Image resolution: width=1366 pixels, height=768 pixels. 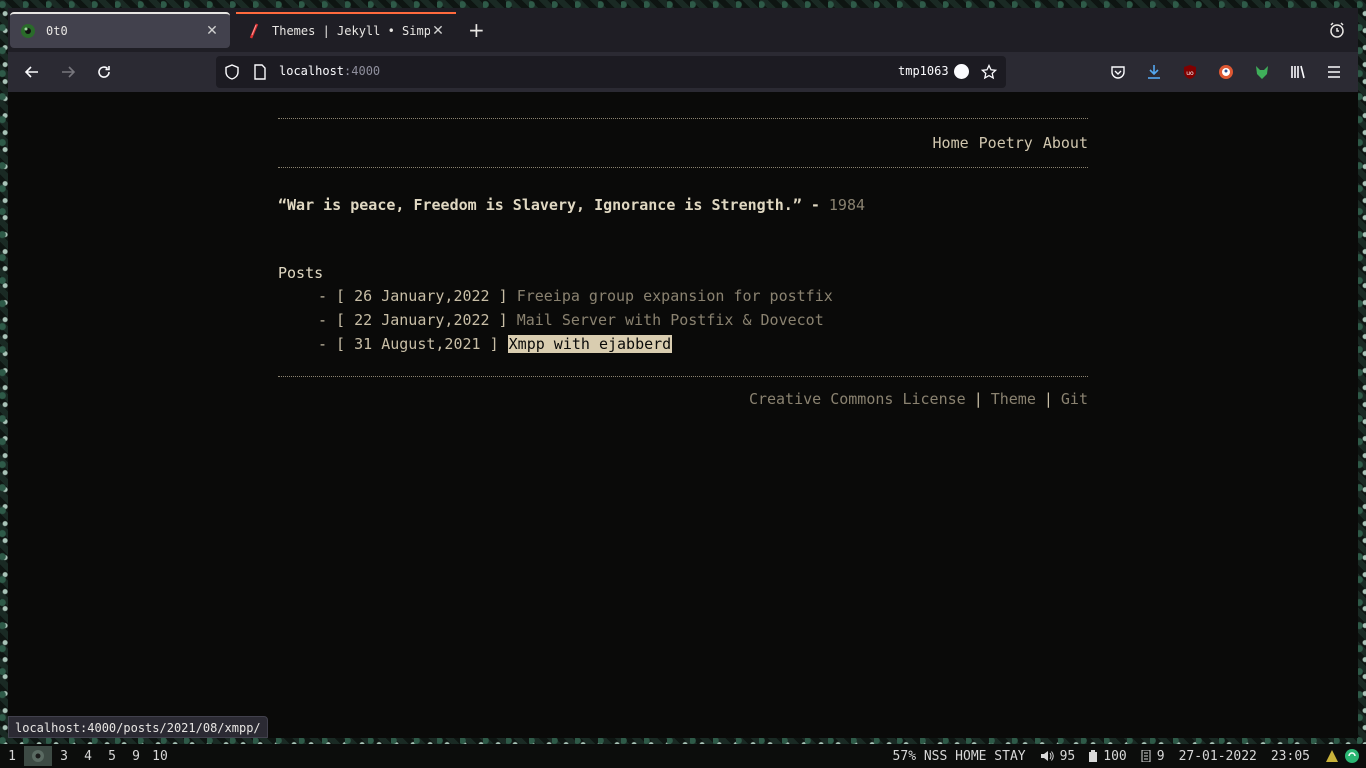 I want to click on workspace-5: 5, so click(x=112, y=756).